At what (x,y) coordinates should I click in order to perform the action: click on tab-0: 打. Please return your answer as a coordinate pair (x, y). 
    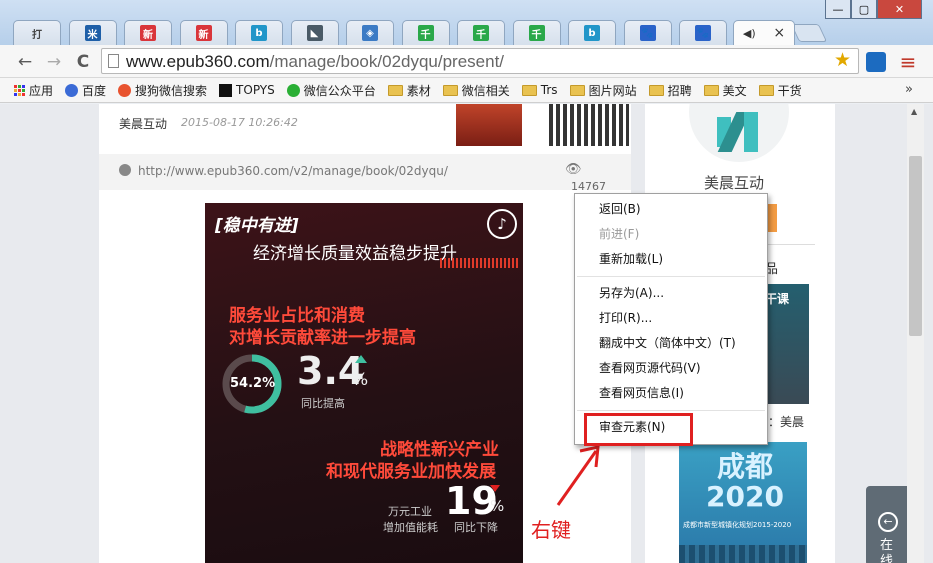
    Looking at the image, I should click on (37, 32).